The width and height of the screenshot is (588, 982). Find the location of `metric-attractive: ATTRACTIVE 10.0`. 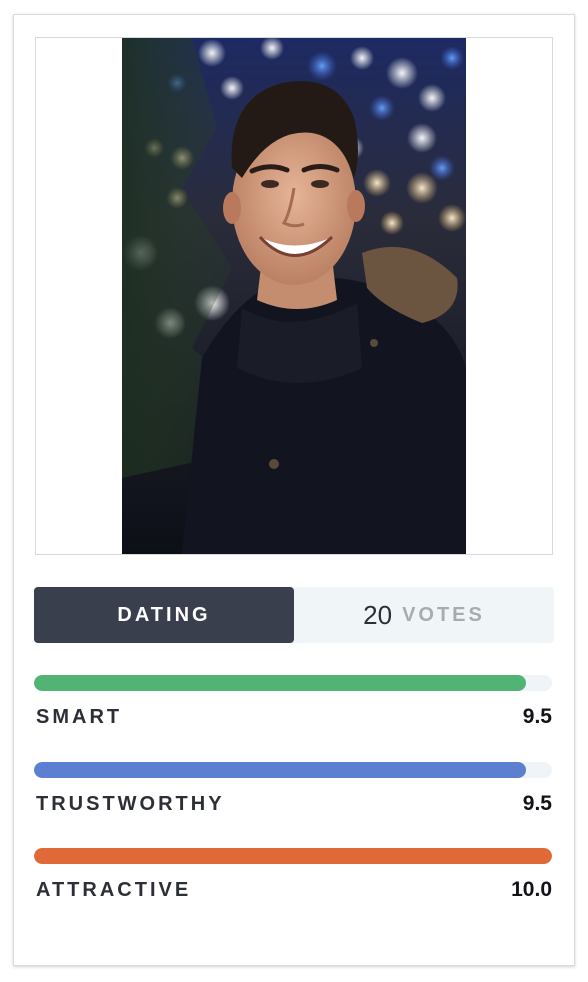

metric-attractive: ATTRACTIVE 10.0 is located at coordinates (294, 878).